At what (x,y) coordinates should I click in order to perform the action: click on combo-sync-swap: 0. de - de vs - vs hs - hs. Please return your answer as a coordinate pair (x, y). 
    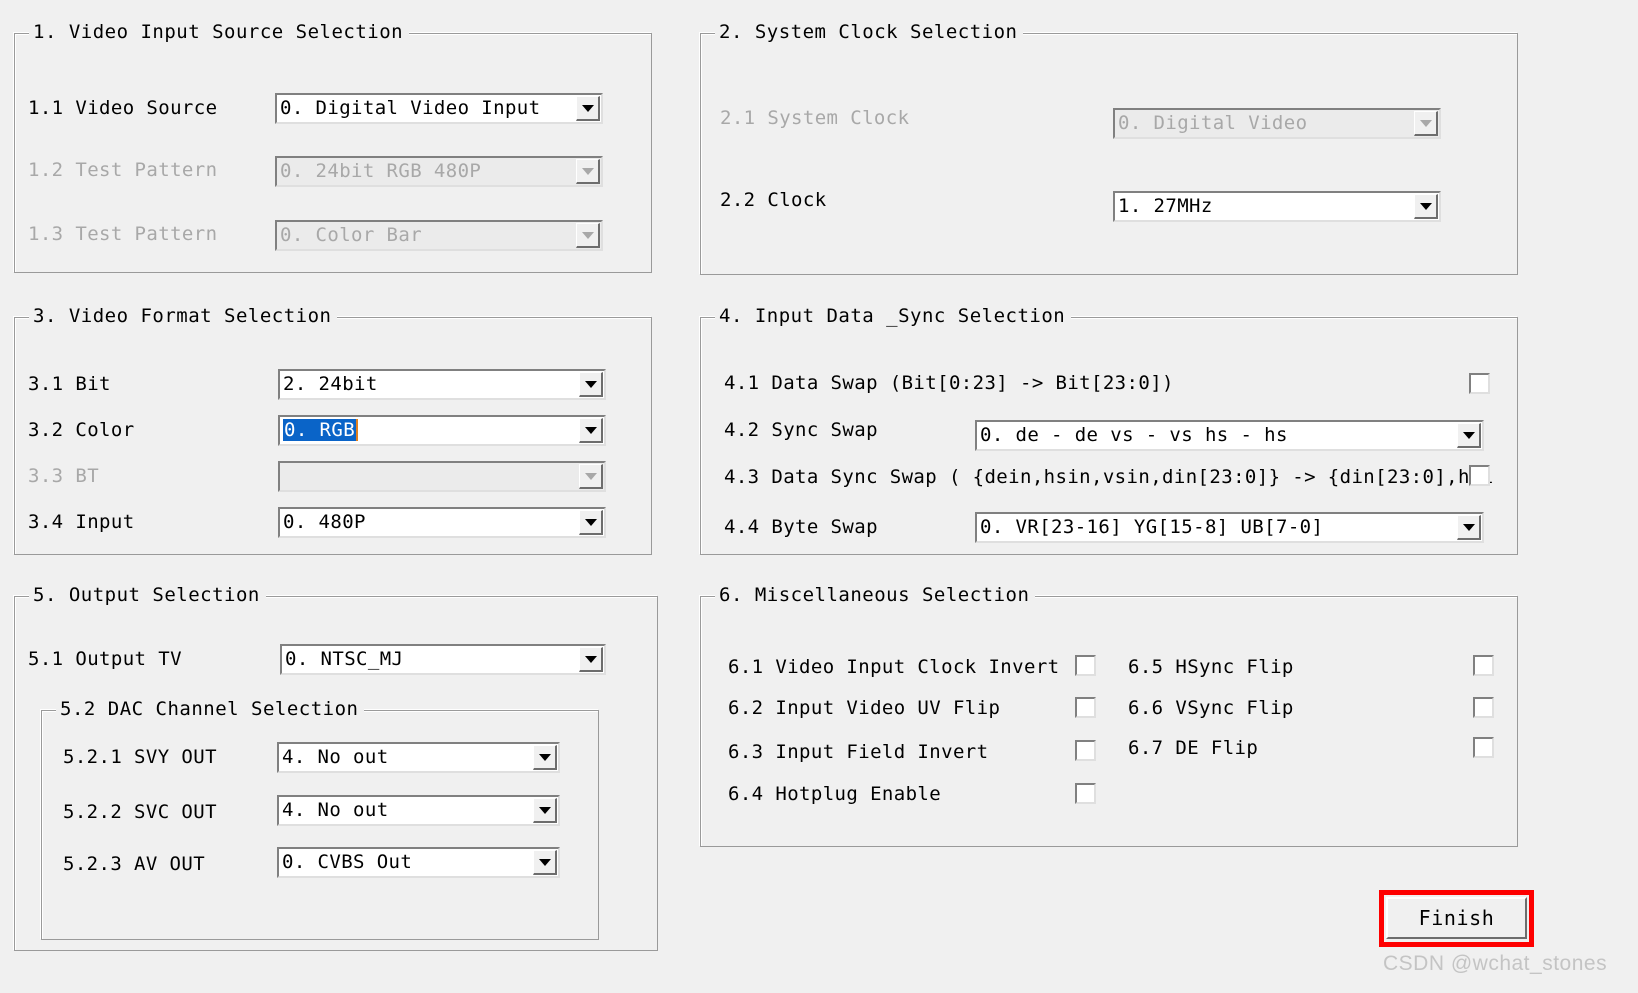
    Looking at the image, I should click on (1229, 435).